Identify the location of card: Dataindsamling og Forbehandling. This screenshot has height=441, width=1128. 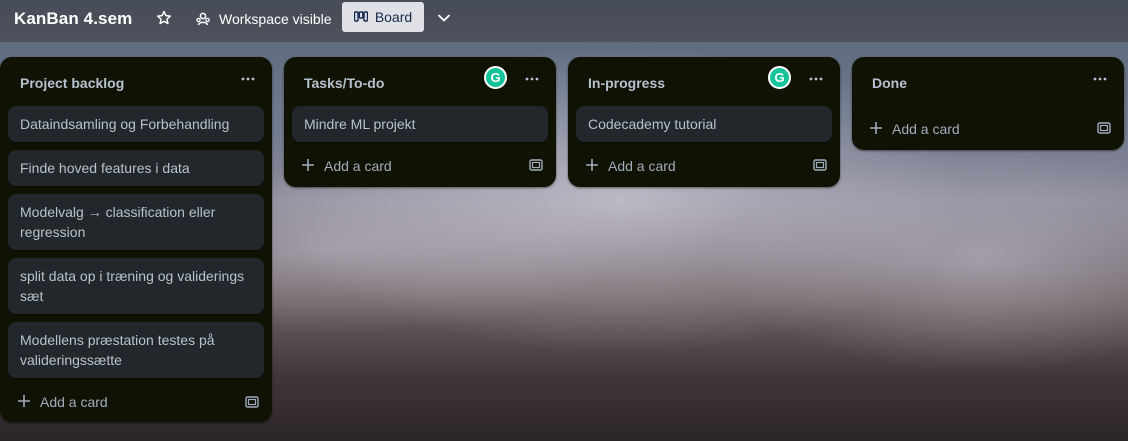
(136, 124).